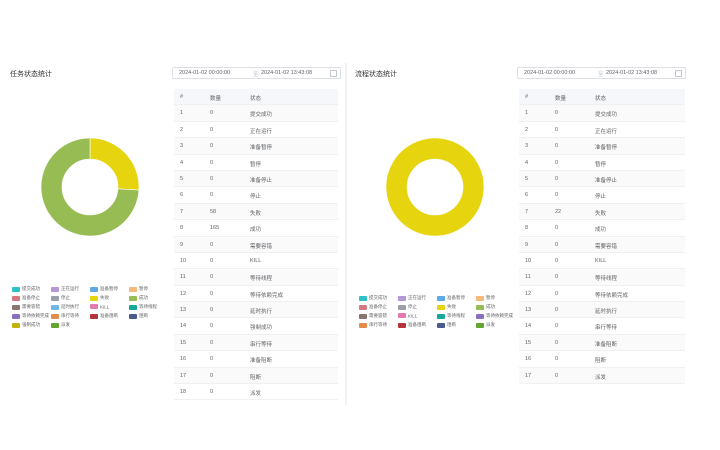  I want to click on table-row: 8 165 成功, so click(256, 228).